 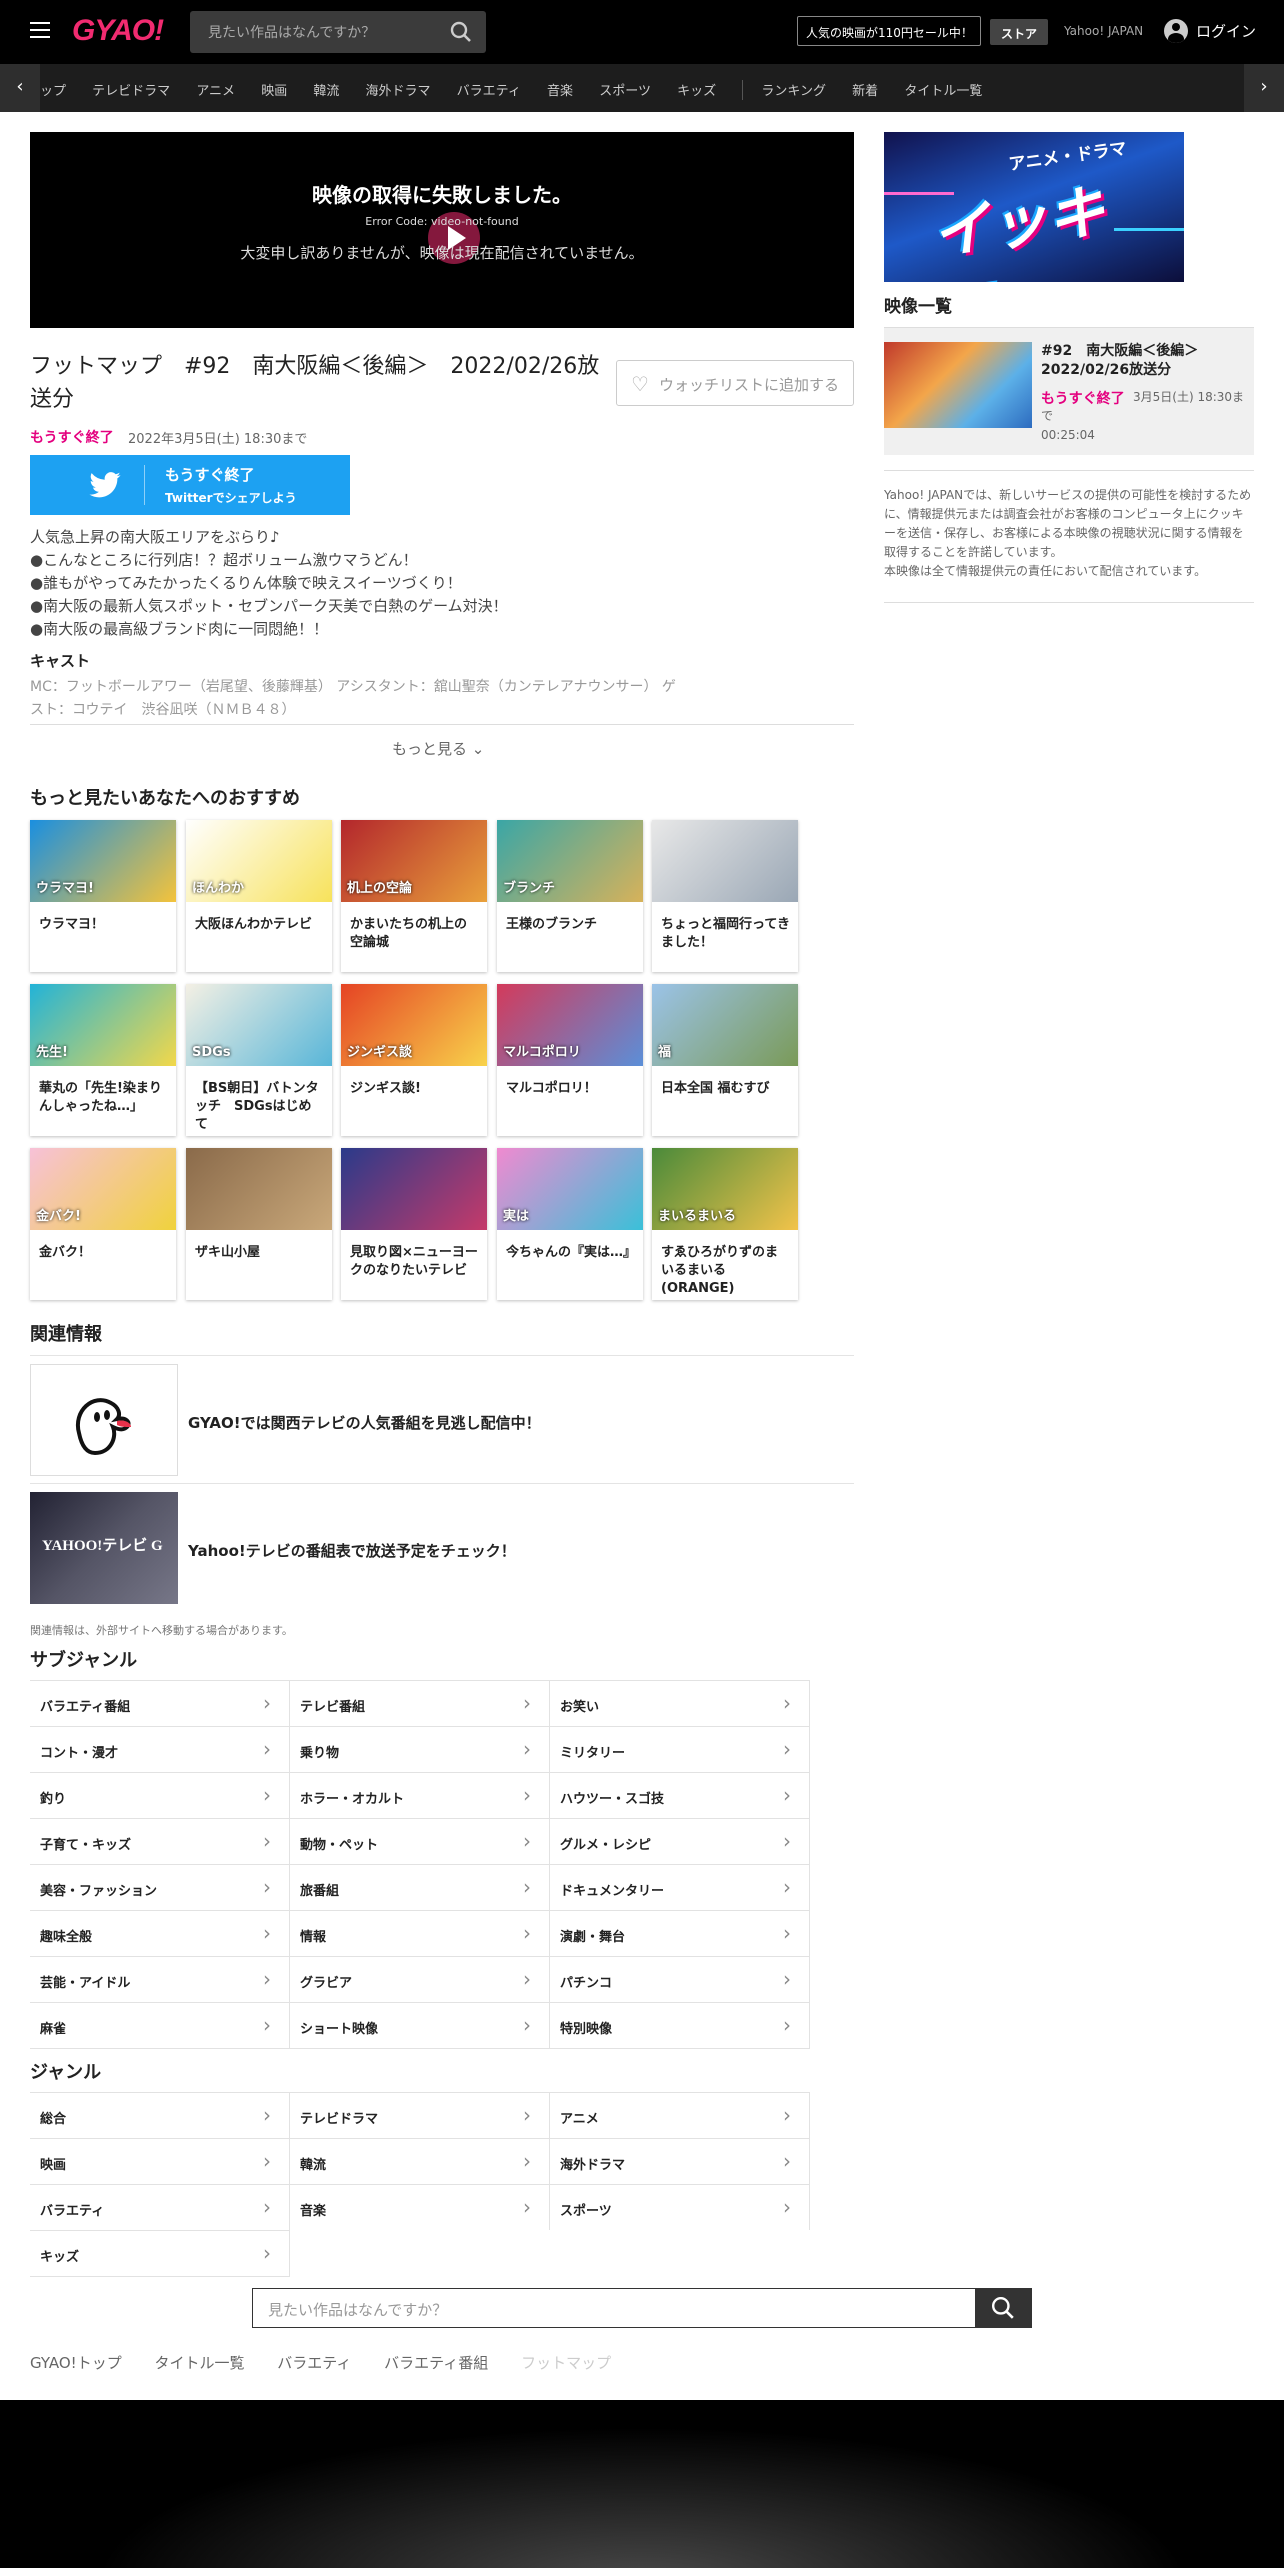 I want to click on recommend-card: 金バク! 金バク！, so click(x=103, y=1224).